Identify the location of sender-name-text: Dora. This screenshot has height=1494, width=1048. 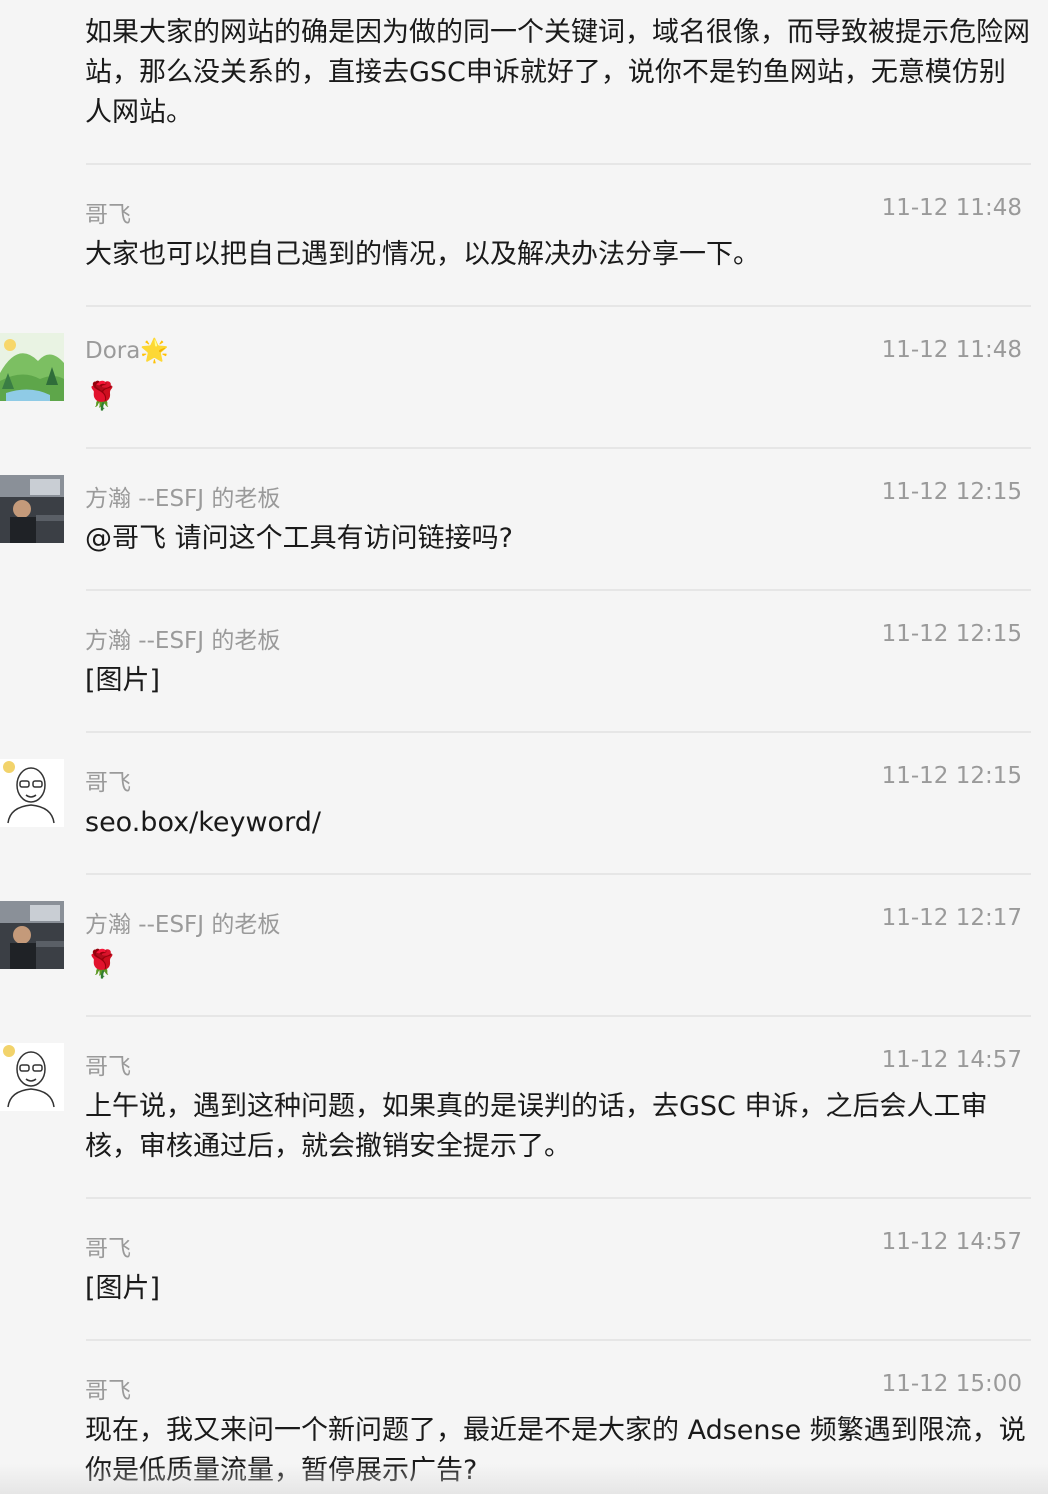
(113, 351).